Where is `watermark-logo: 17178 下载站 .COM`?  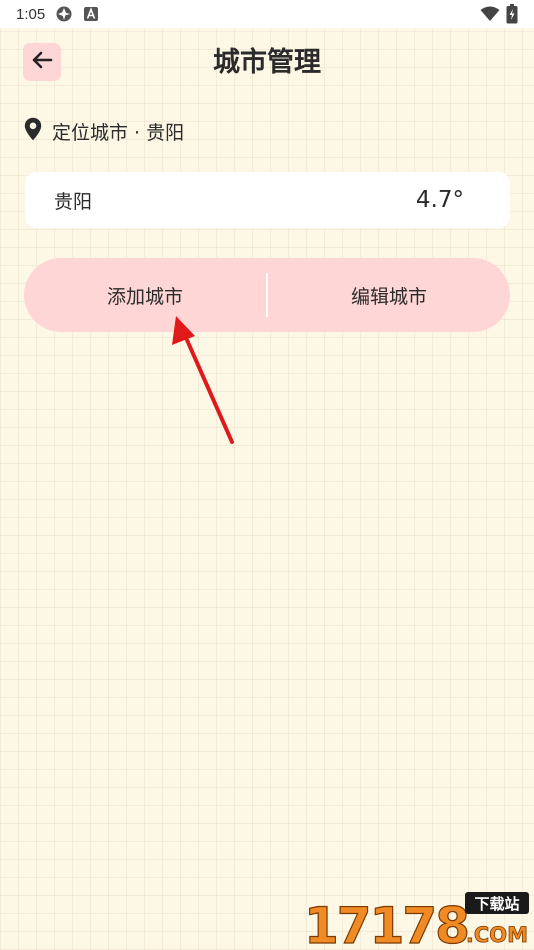 watermark-logo: 17178 下载站 .COM is located at coordinates (416, 920).